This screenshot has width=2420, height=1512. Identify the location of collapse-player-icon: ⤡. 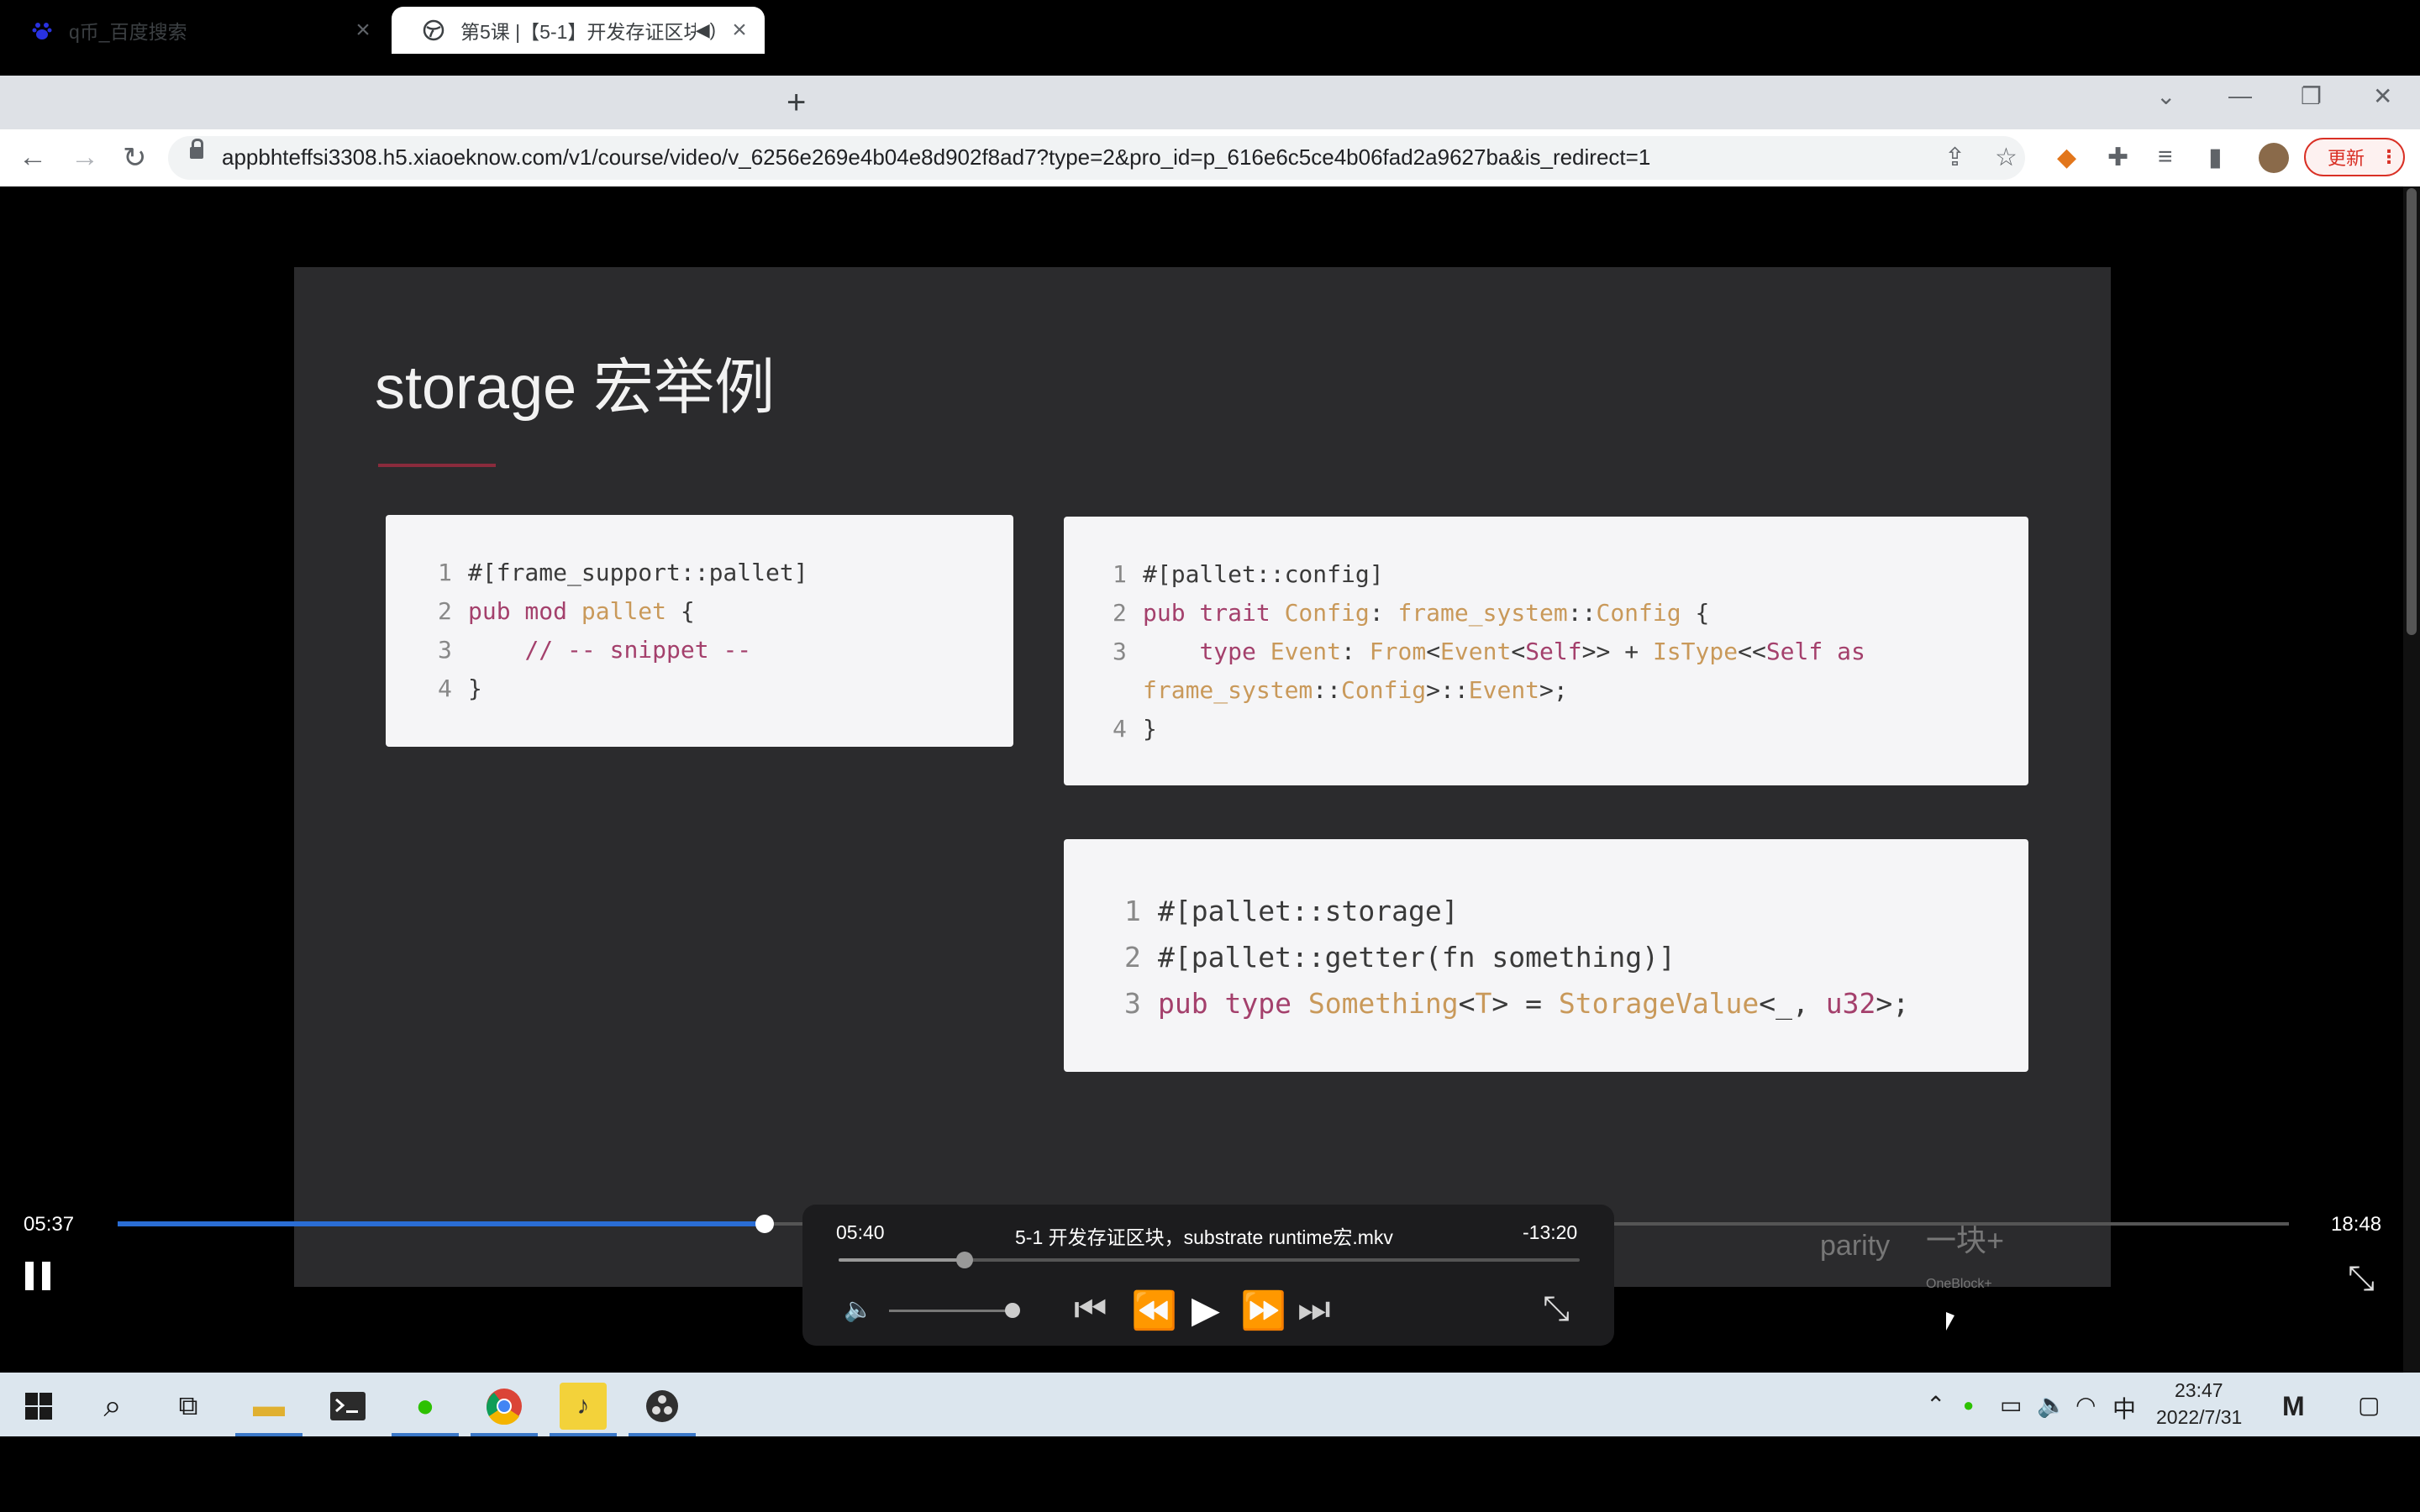
(1557, 1309).